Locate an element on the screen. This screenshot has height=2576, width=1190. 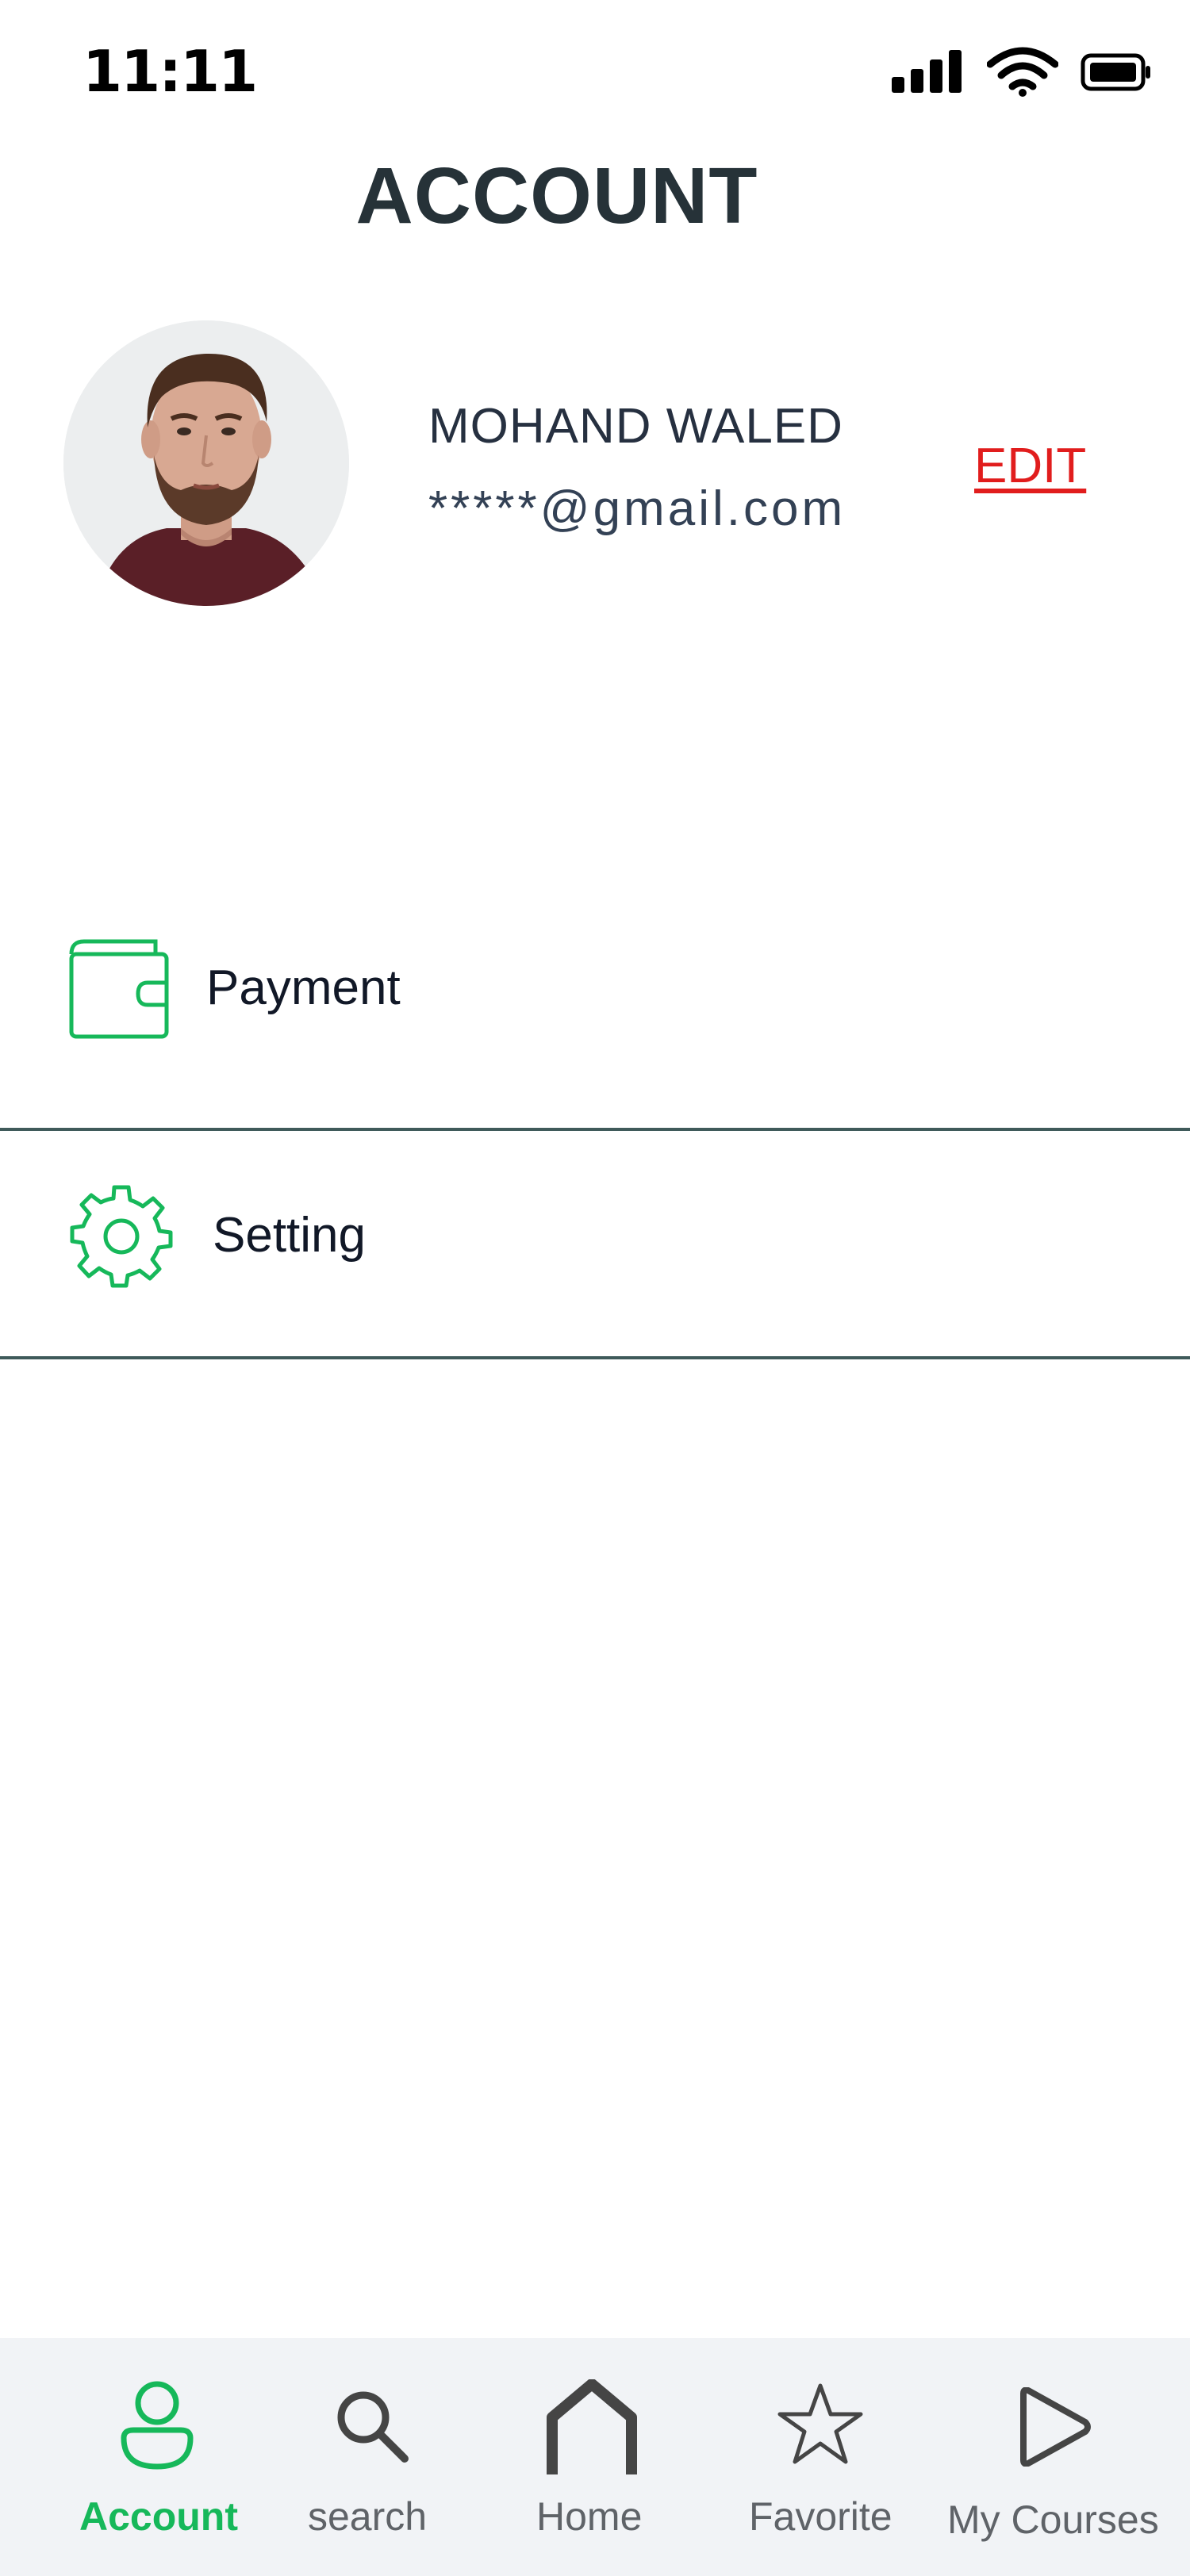
nav-item-home: Home is located at coordinates (591, 2457).